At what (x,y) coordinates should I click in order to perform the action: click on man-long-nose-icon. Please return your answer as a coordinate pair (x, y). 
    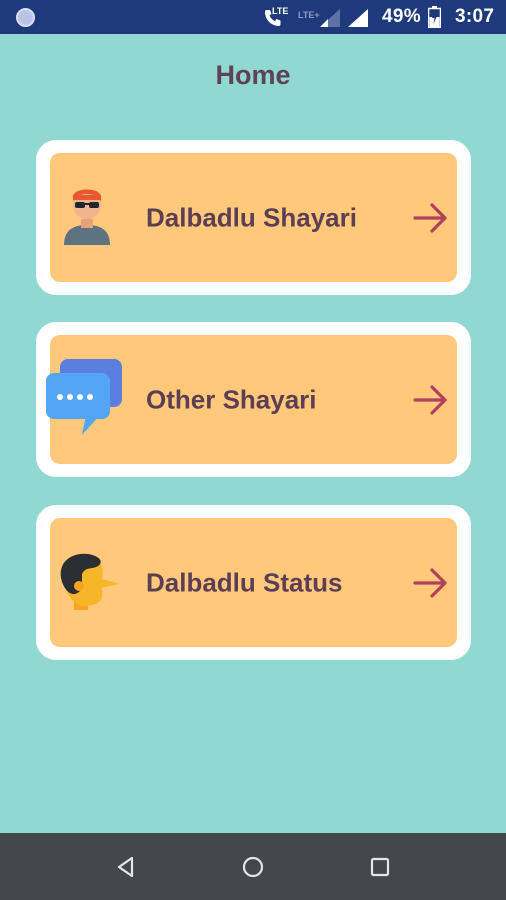
    Looking at the image, I should click on (90, 581).